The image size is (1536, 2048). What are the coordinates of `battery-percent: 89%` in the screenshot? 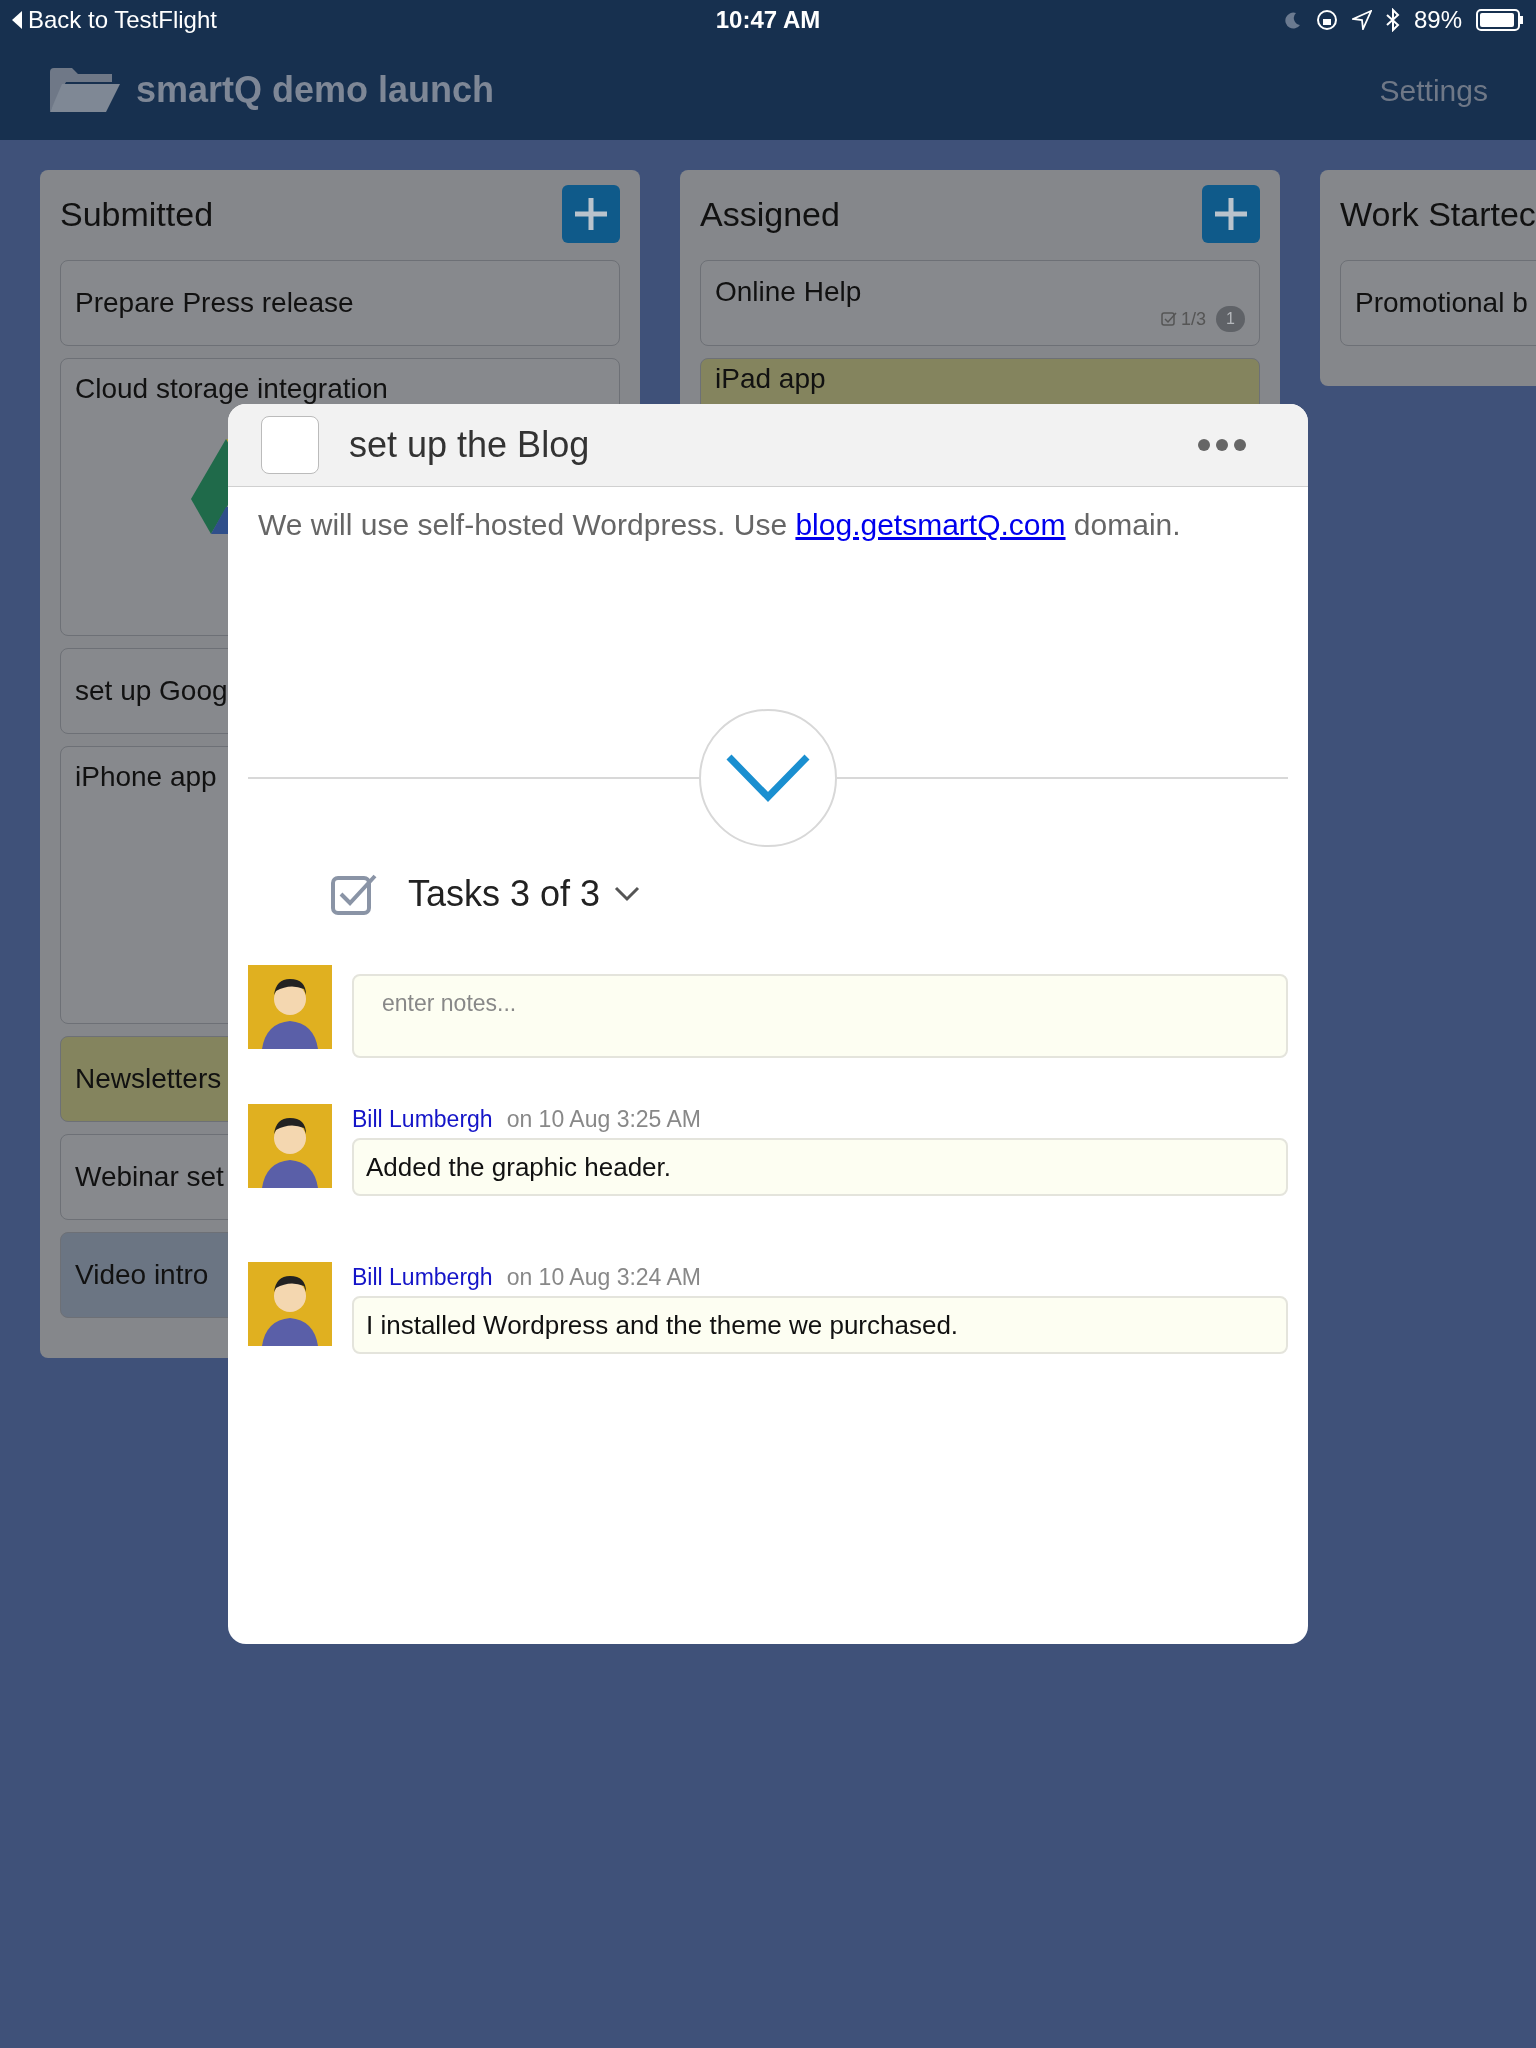 It's located at (1437, 20).